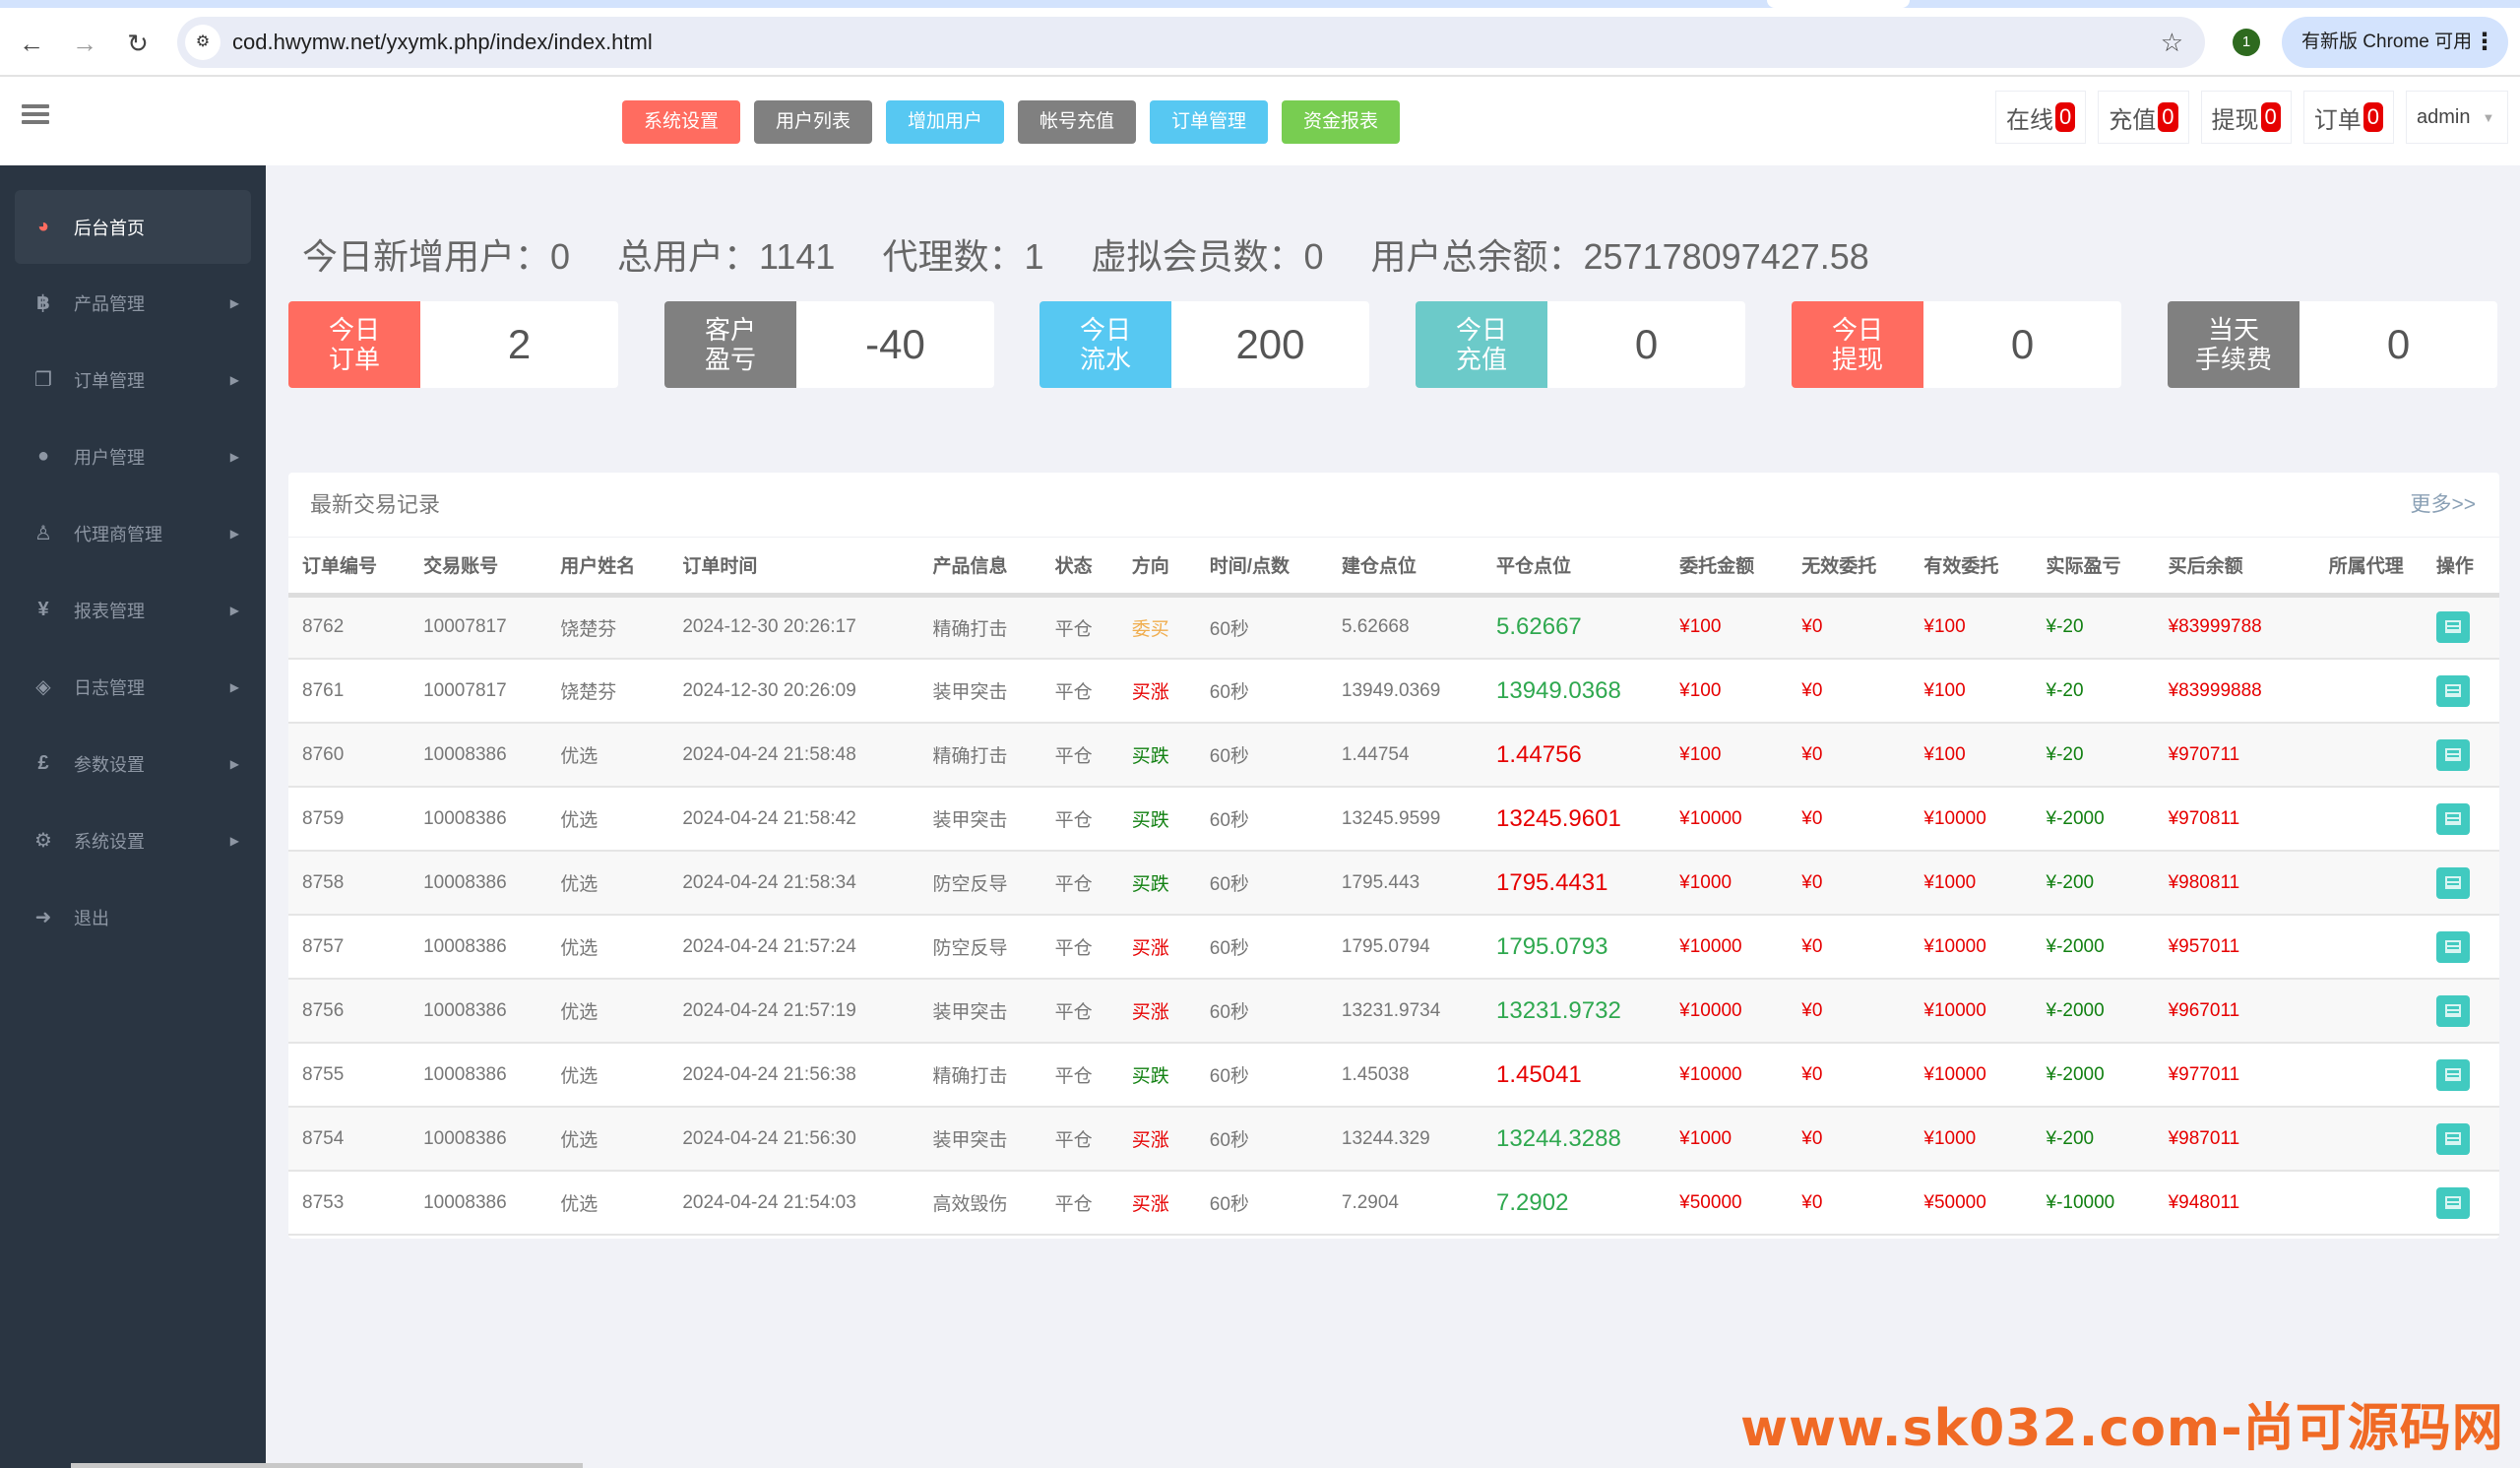 The height and width of the screenshot is (1468, 2520). Describe the element at coordinates (1580, 345) in the screenshot. I see `stat-card-3: 今日 充值 0` at that location.